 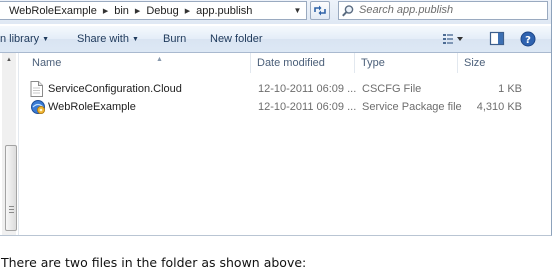 I want to click on search-input: Search app.publish, so click(x=443, y=10).